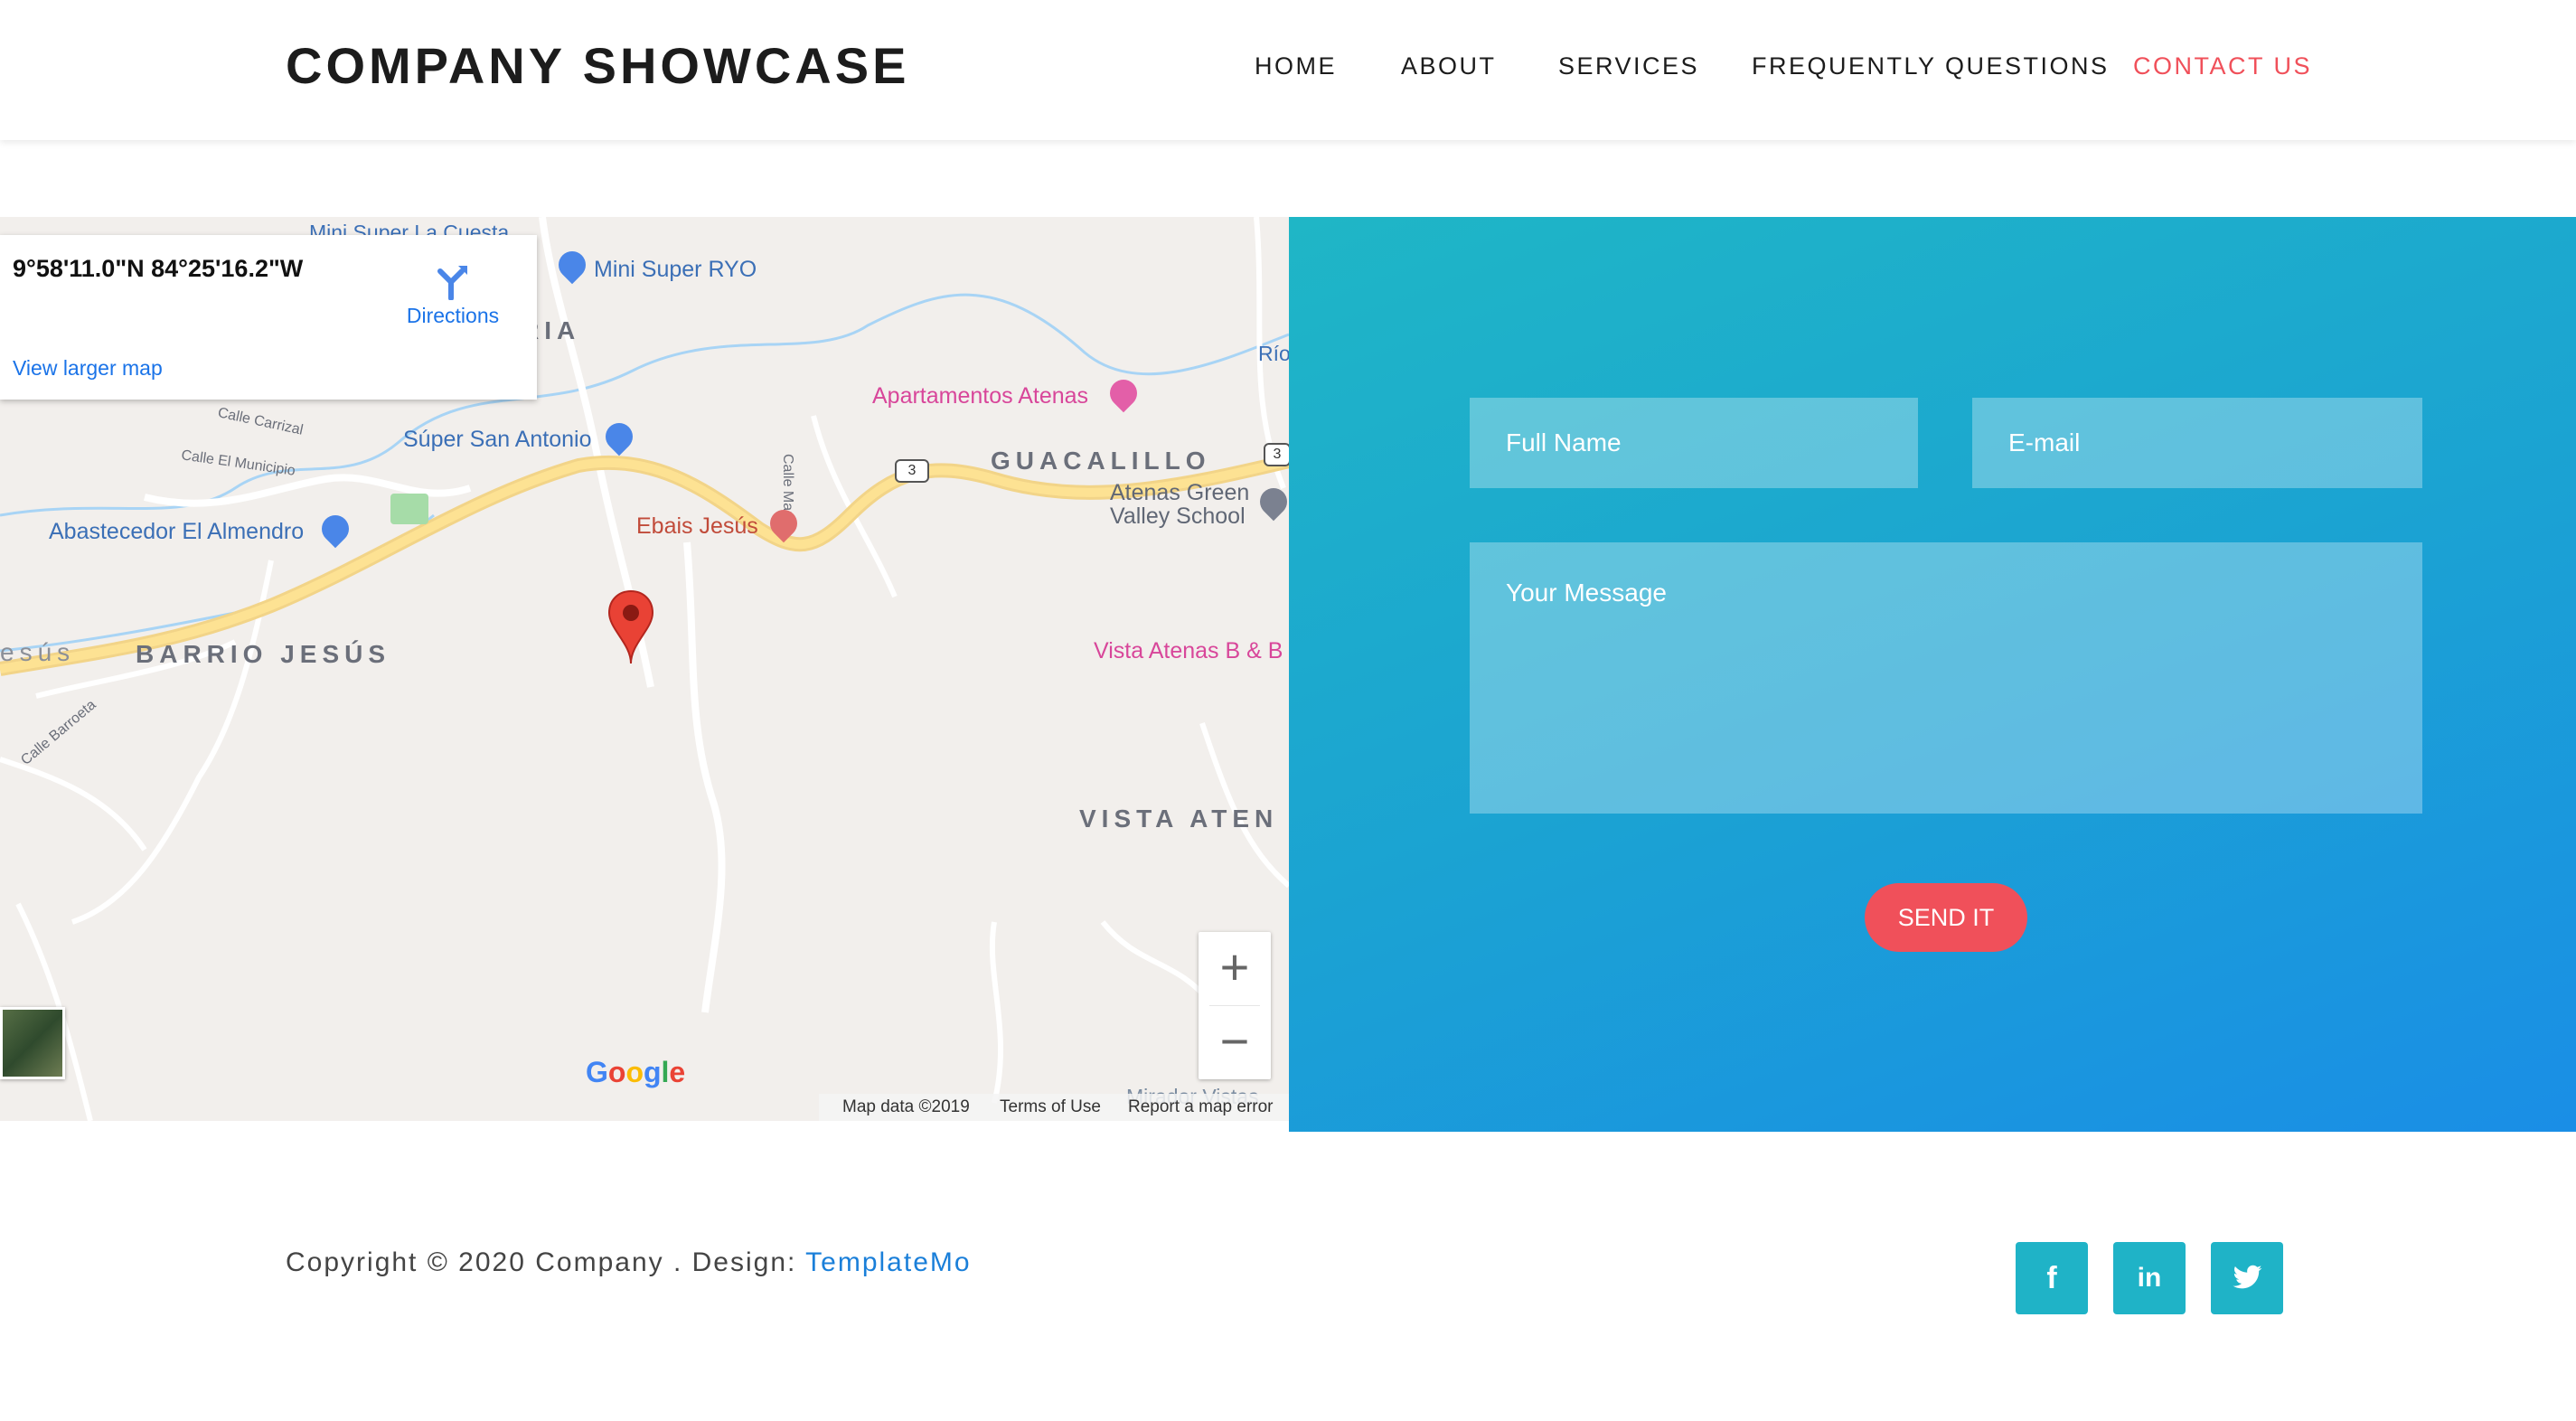 This screenshot has height=1421, width=2576. I want to click on zoom-control: + −, so click(1235, 1005).